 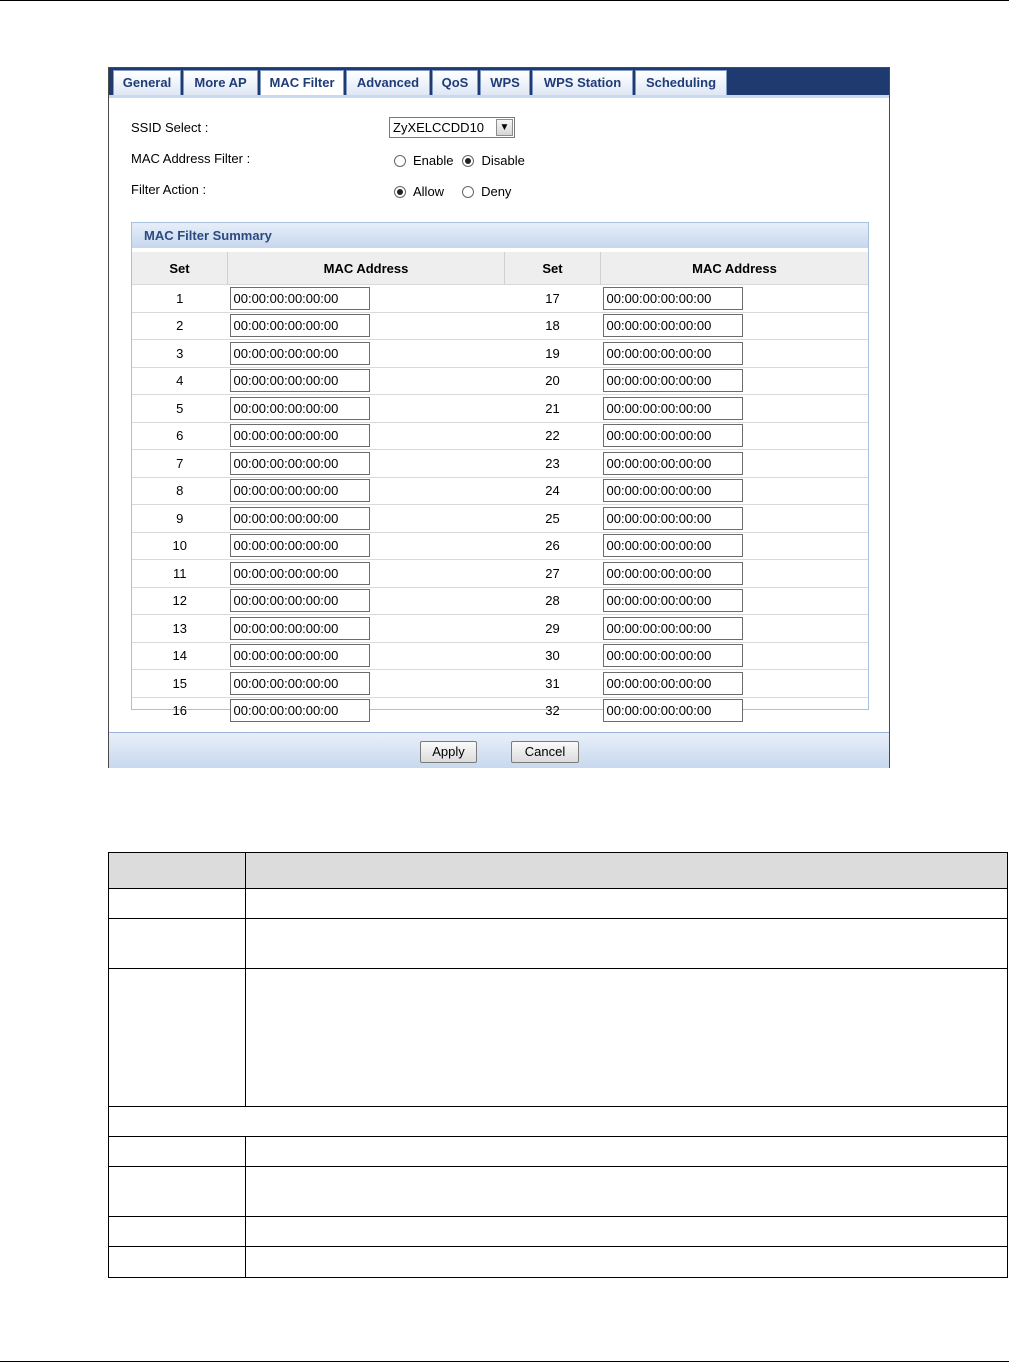 What do you see at coordinates (552, 298) in the screenshot?
I see `set-number: 17` at bounding box center [552, 298].